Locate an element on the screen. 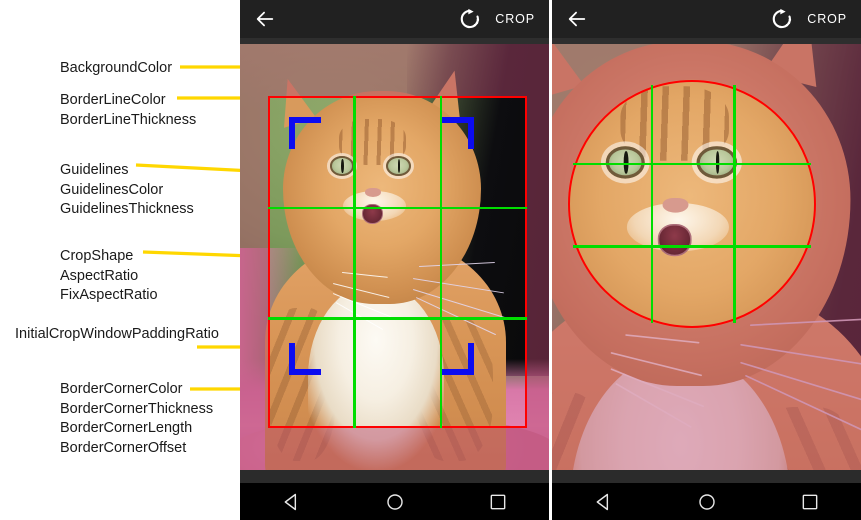 The image size is (861, 520). crop-dim-left is located at coordinates (254, 262).